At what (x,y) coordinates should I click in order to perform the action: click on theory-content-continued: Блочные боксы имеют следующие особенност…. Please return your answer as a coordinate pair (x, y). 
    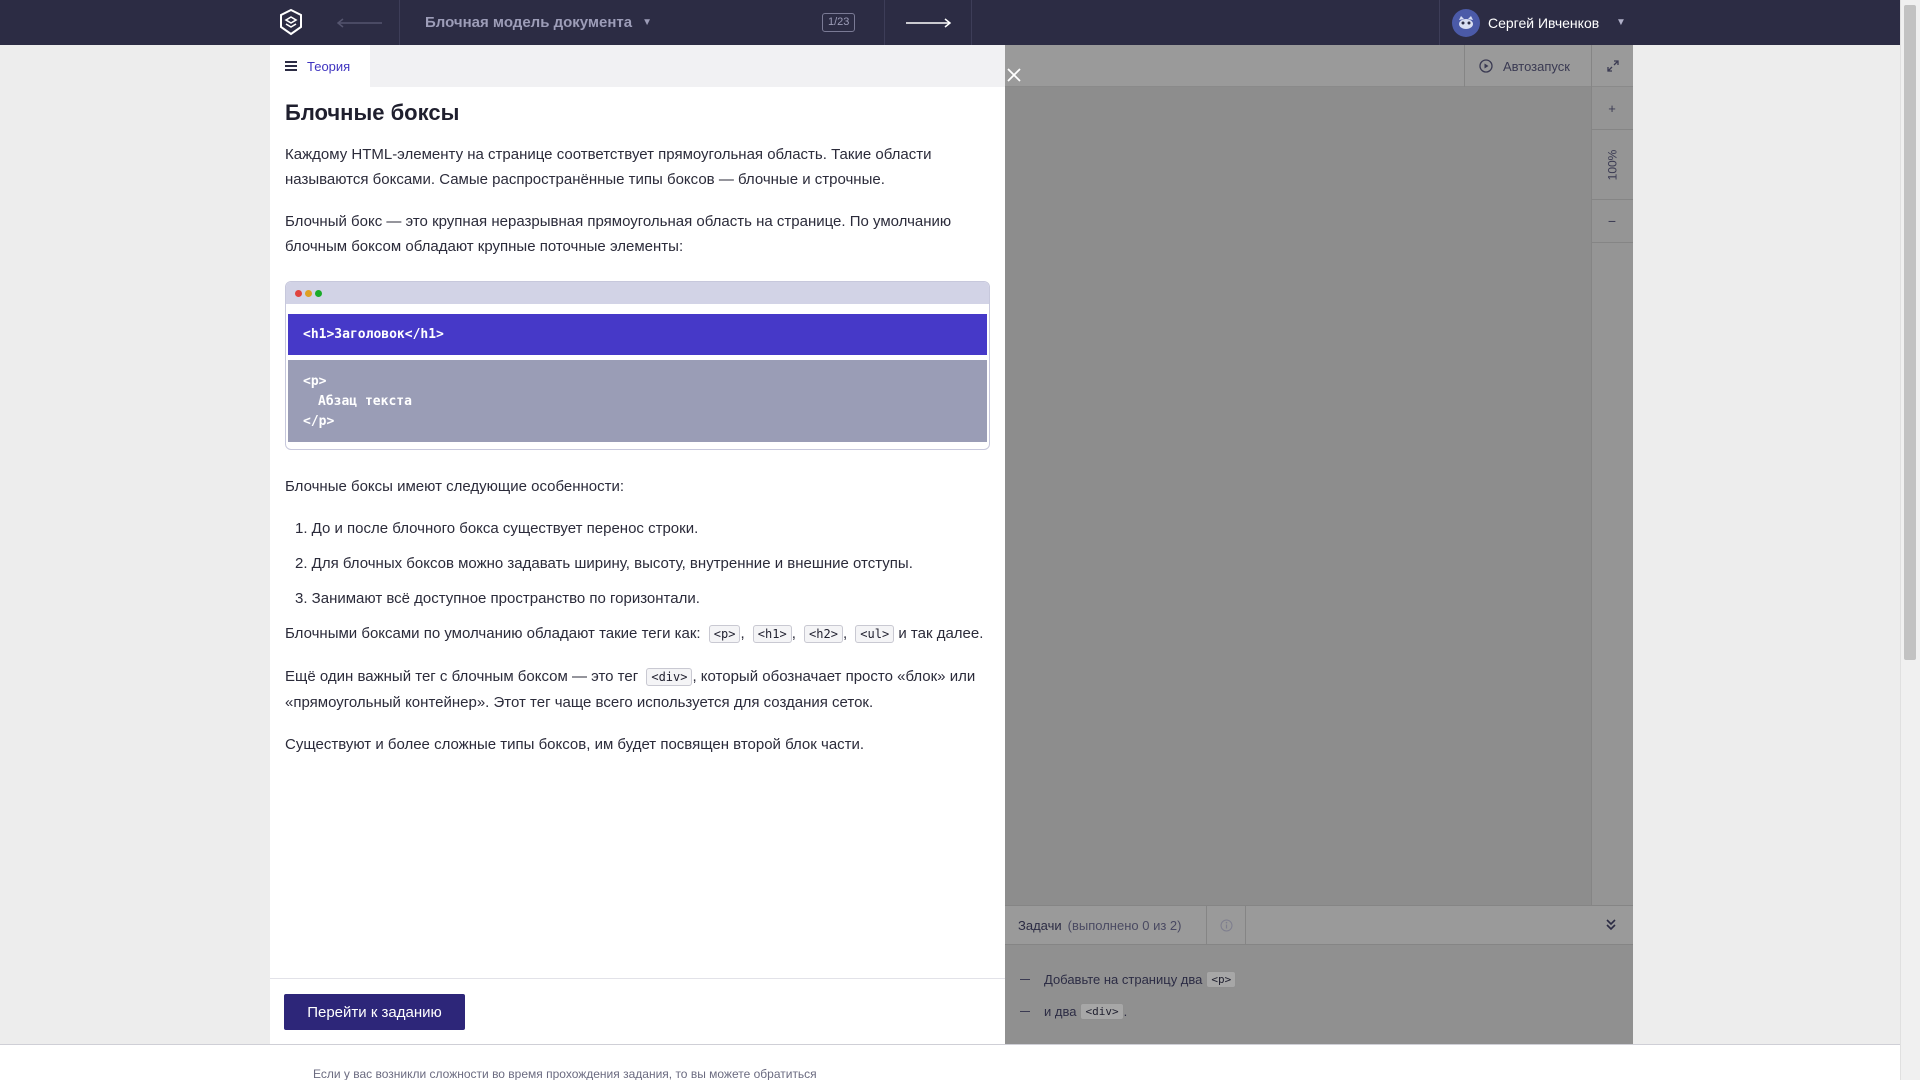
    Looking at the image, I should click on (637, 624).